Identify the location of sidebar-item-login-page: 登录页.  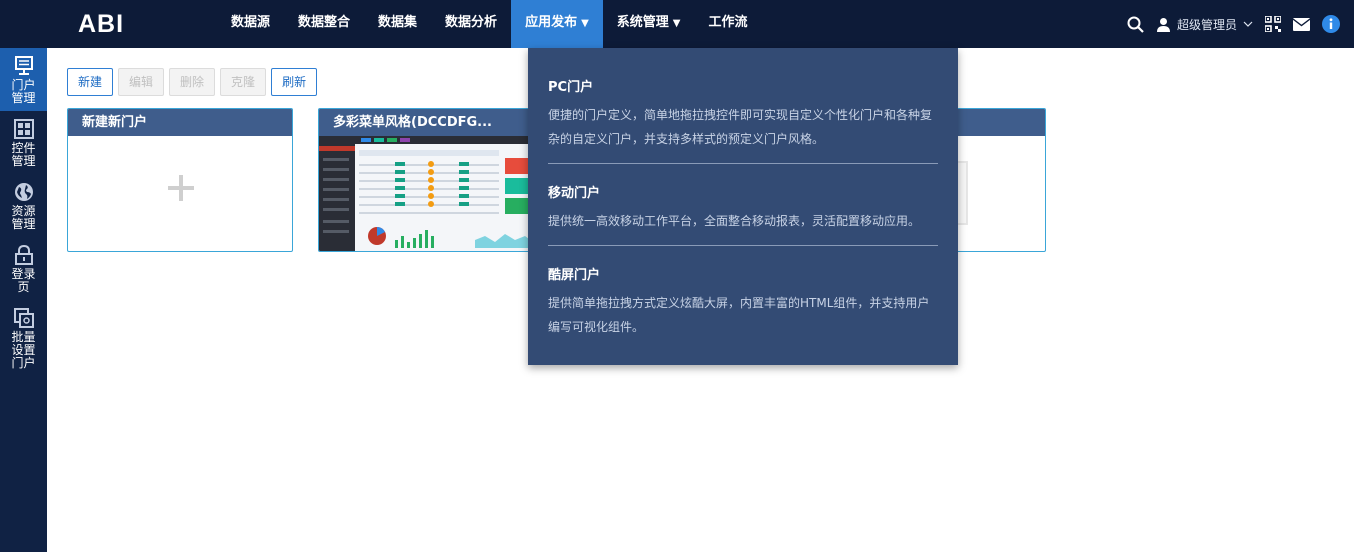
(23, 268).